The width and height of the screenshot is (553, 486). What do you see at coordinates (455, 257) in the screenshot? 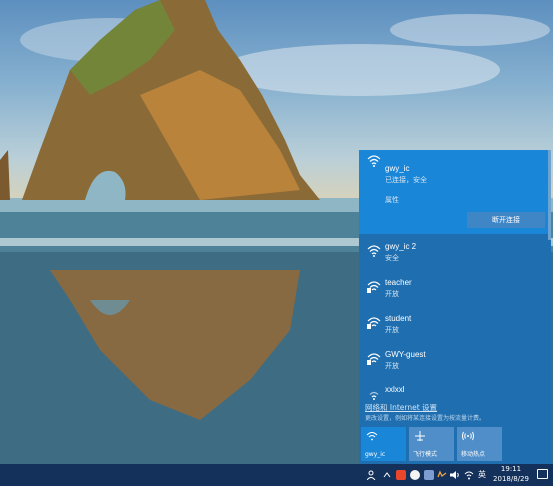
I see `network-item-gwy-ic-2: gwy_ic 2 安全` at bounding box center [455, 257].